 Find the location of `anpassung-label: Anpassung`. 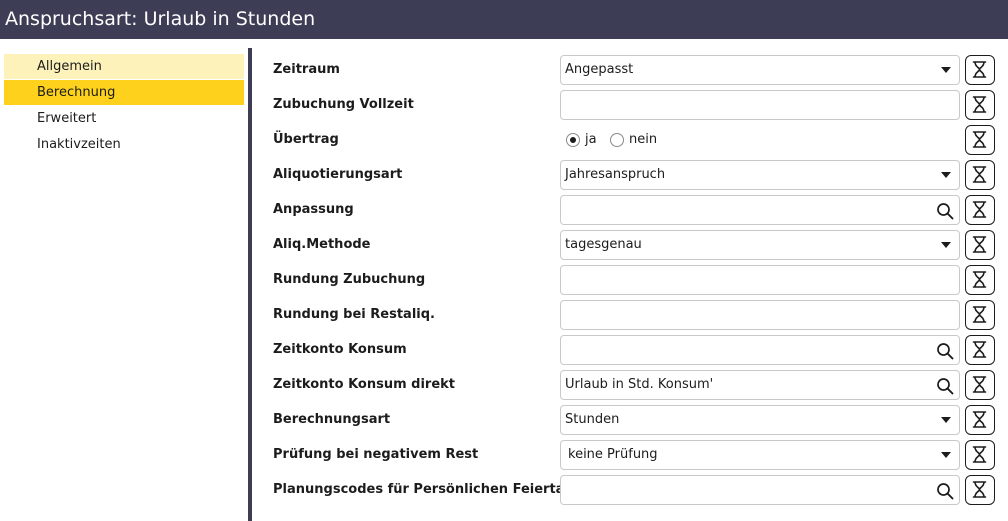

anpassung-label: Anpassung is located at coordinates (313, 209).